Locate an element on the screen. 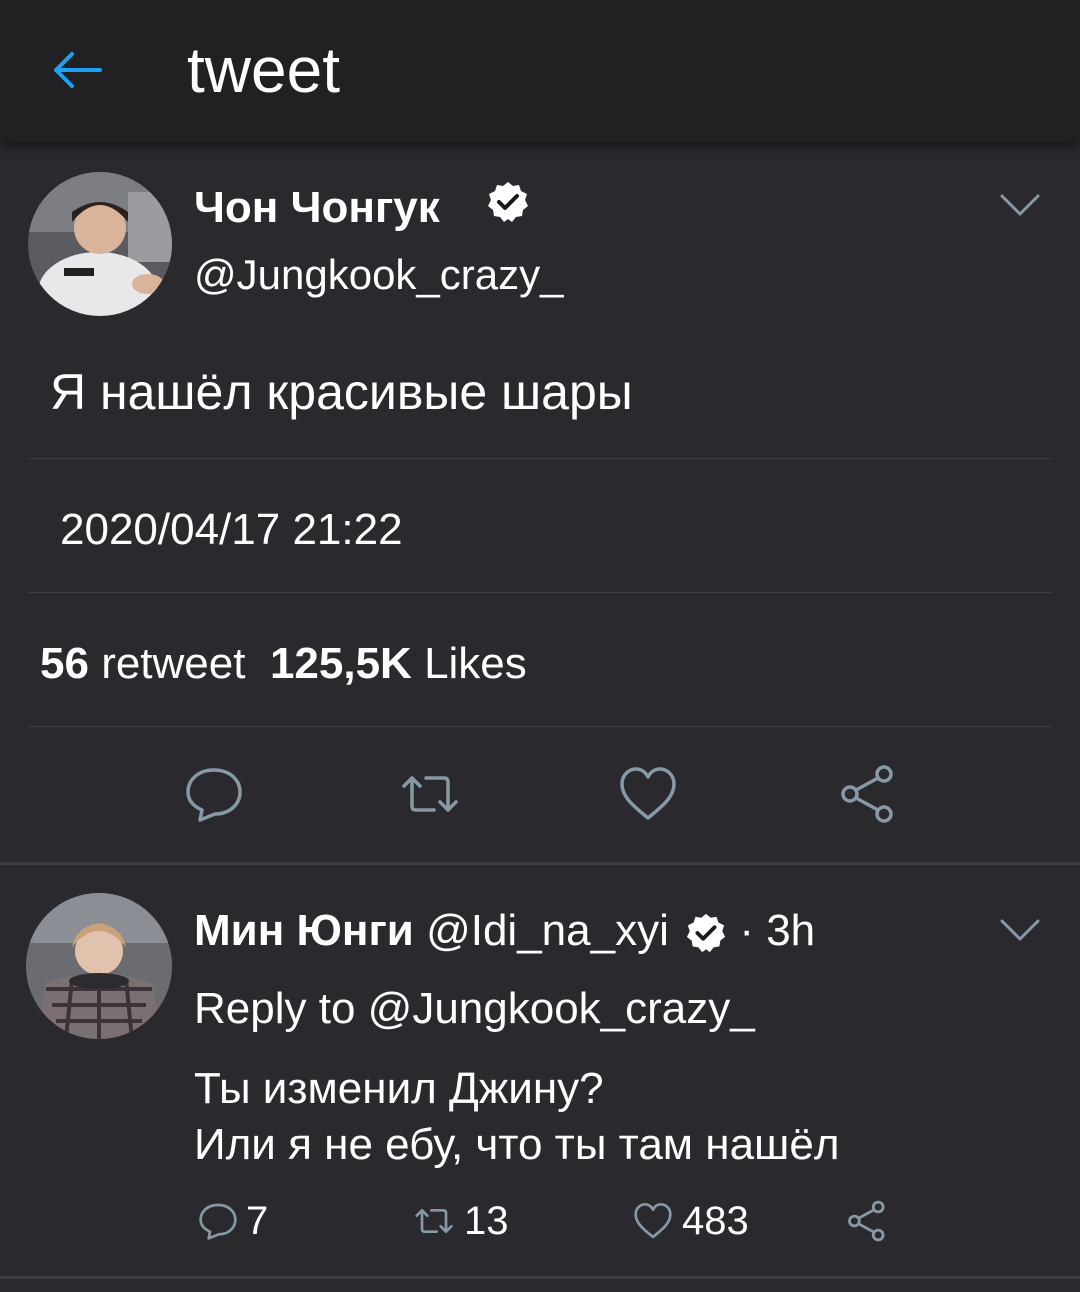 This screenshot has height=1292, width=1080. reply-author-handle: @Idi_na_xyi is located at coordinates (547, 930).